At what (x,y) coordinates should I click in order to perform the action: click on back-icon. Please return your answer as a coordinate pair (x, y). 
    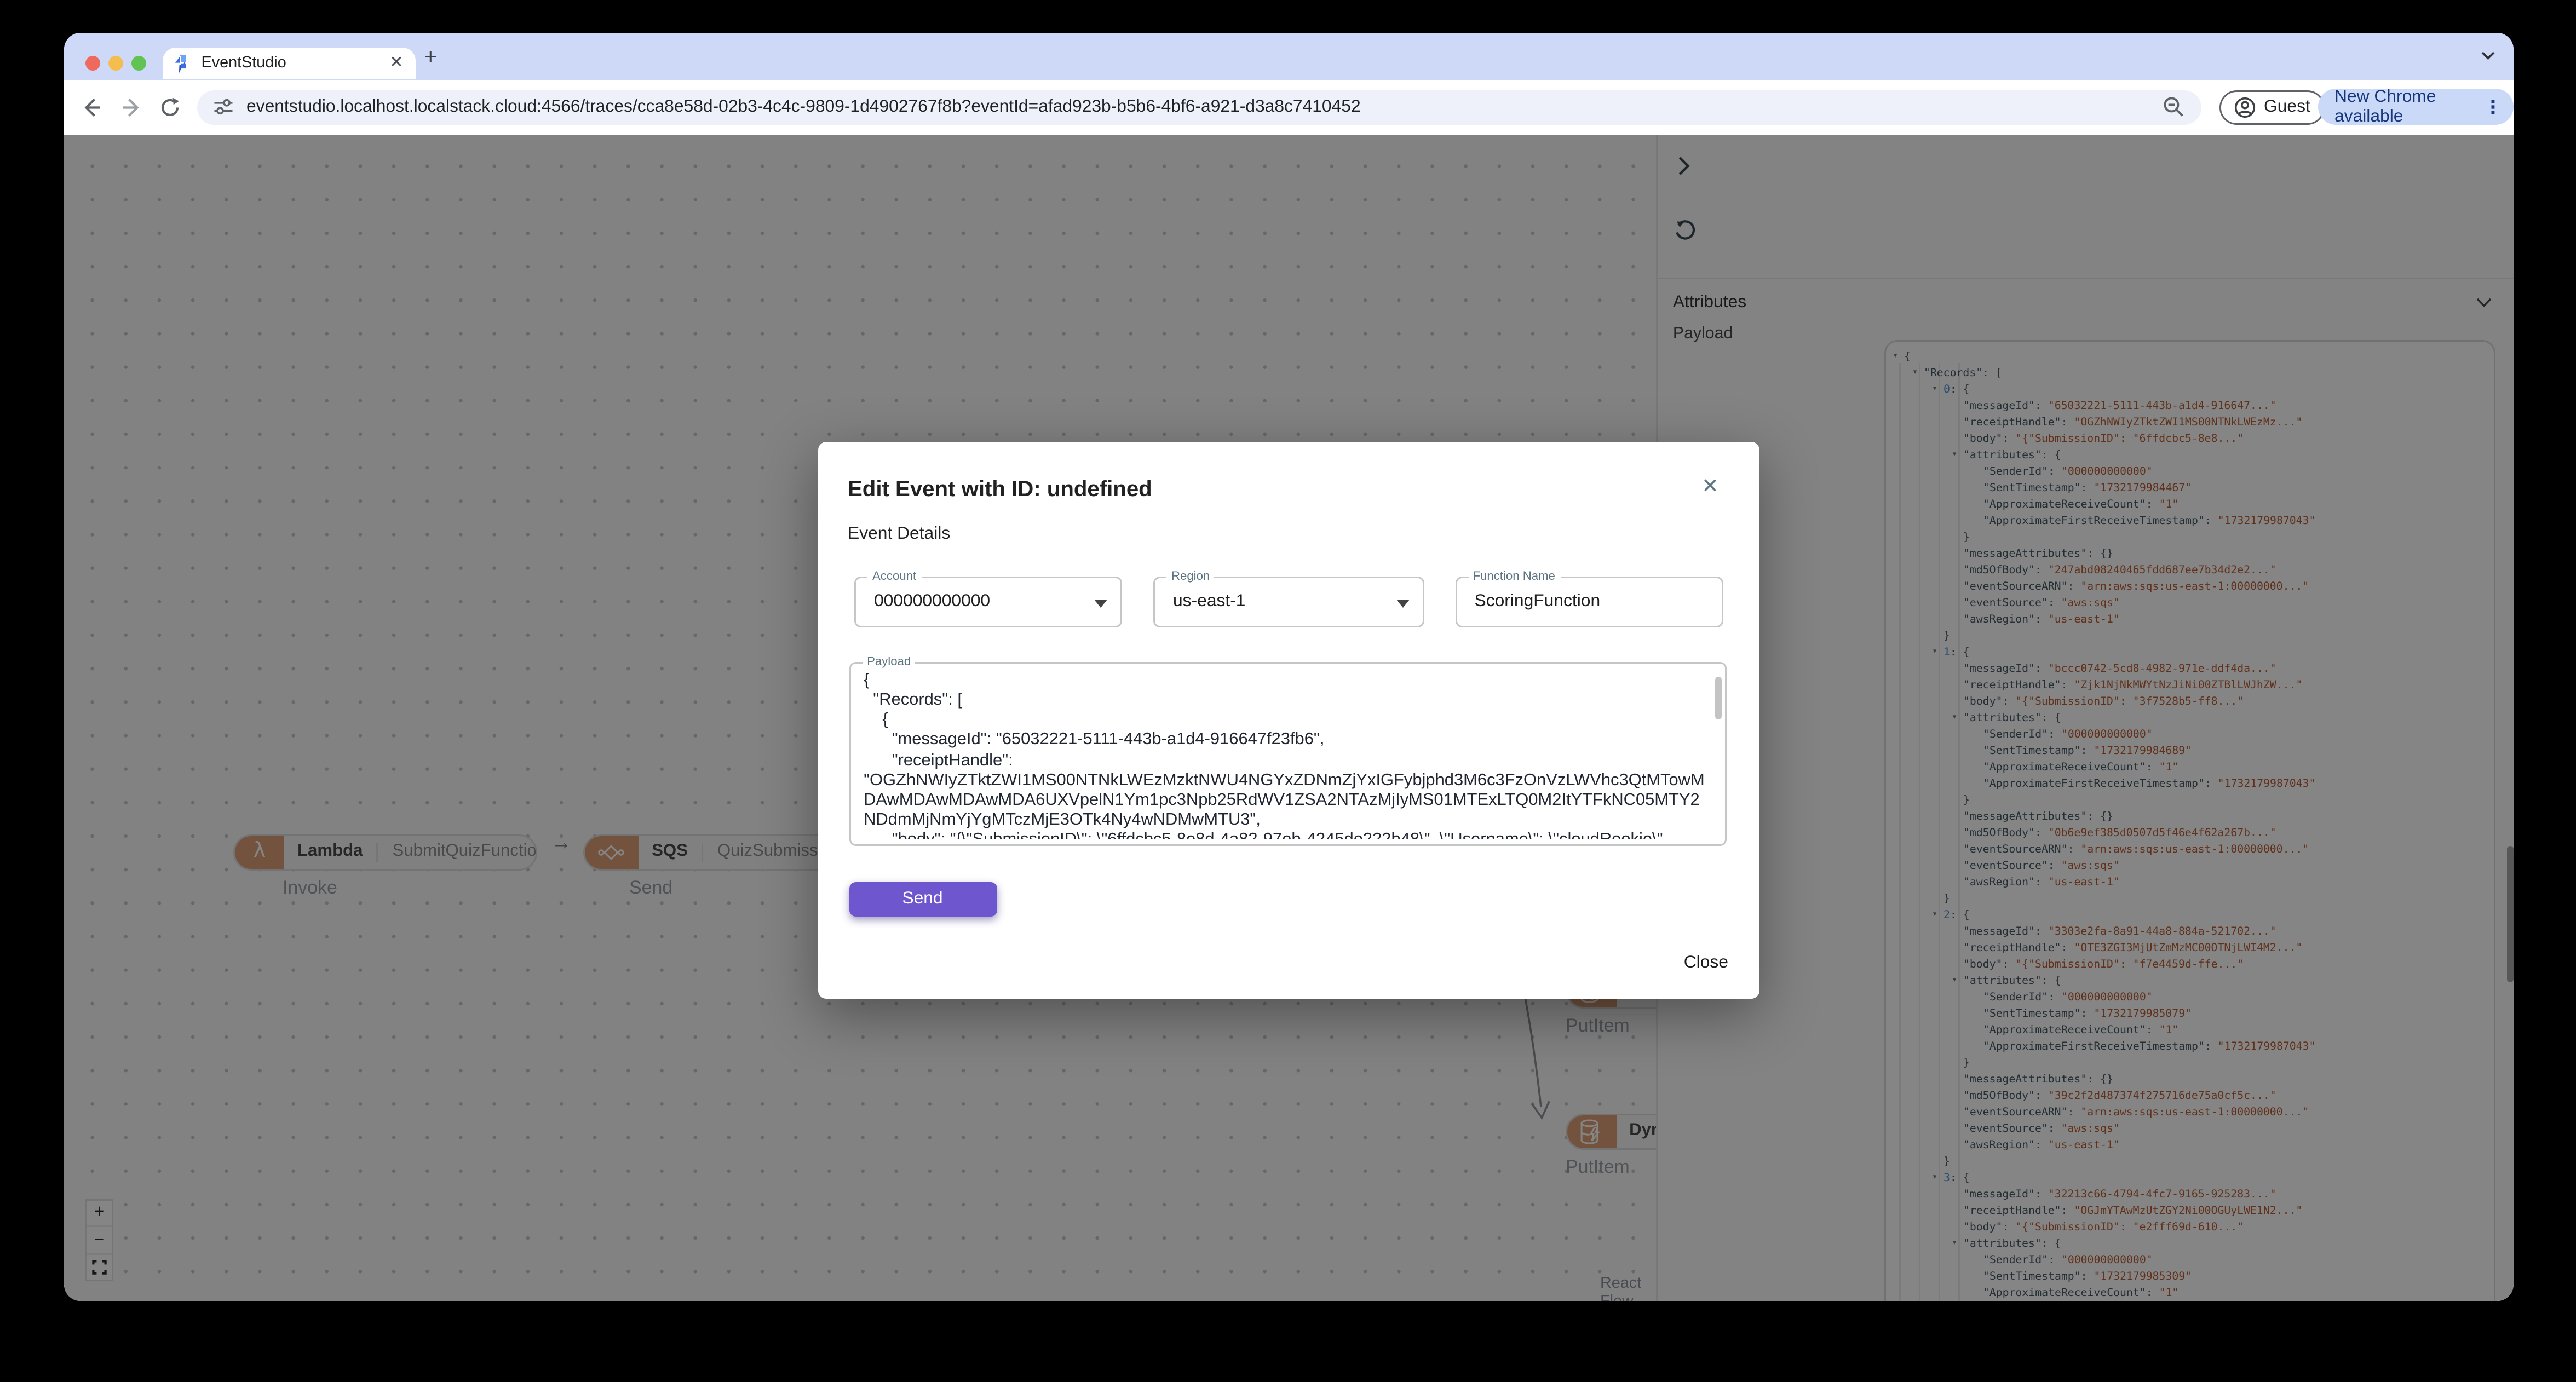
    Looking at the image, I should click on (90, 108).